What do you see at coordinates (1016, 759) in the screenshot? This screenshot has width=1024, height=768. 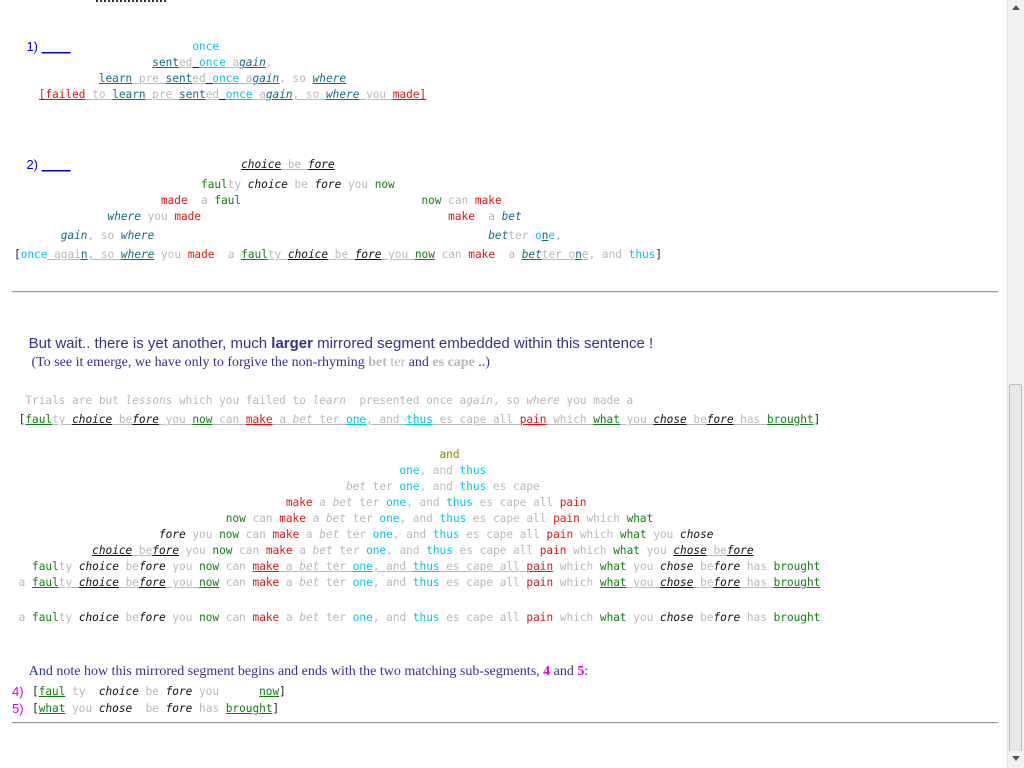 I see `scroll-down-button` at bounding box center [1016, 759].